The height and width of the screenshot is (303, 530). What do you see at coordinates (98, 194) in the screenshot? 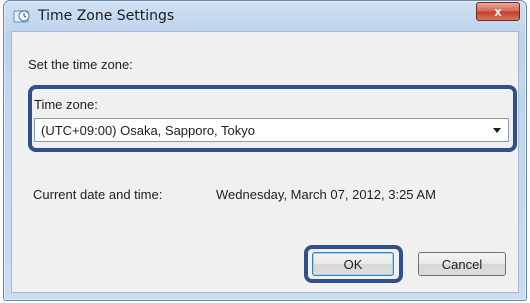
I see `current-date-time-label: Current date and time:` at bounding box center [98, 194].